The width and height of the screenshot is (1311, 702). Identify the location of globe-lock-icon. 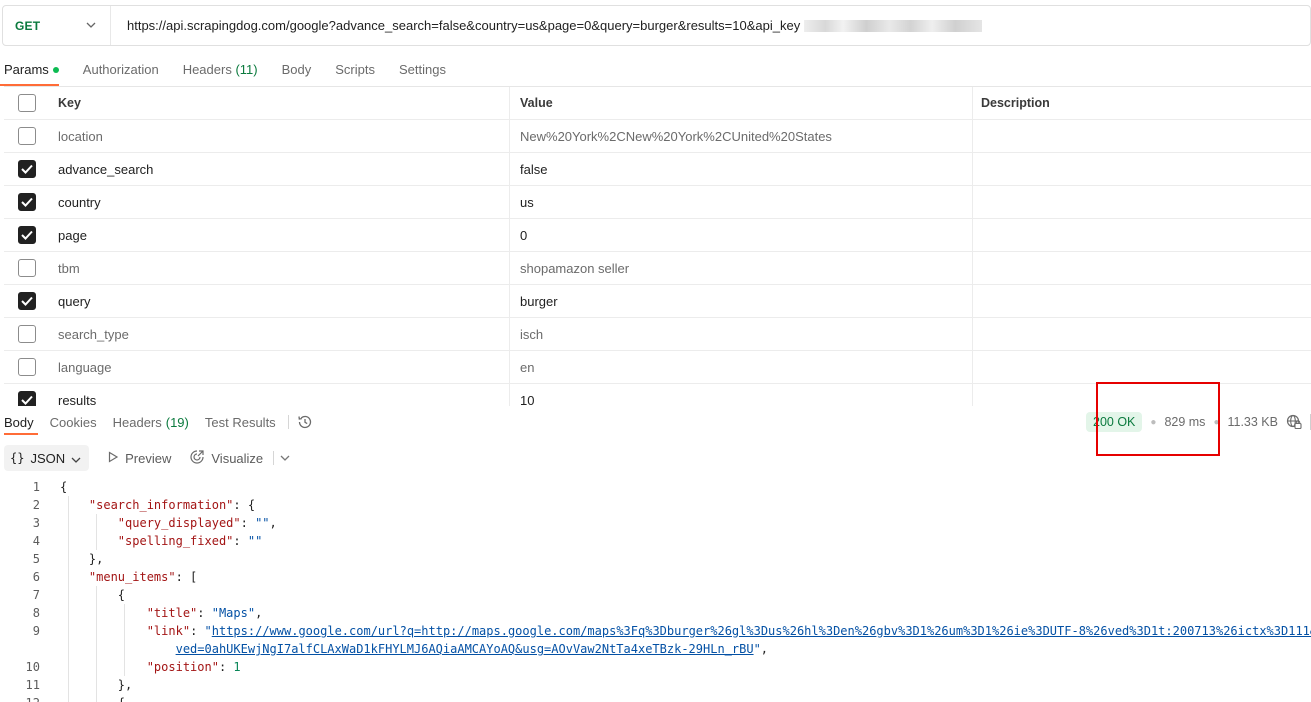
(1294, 422).